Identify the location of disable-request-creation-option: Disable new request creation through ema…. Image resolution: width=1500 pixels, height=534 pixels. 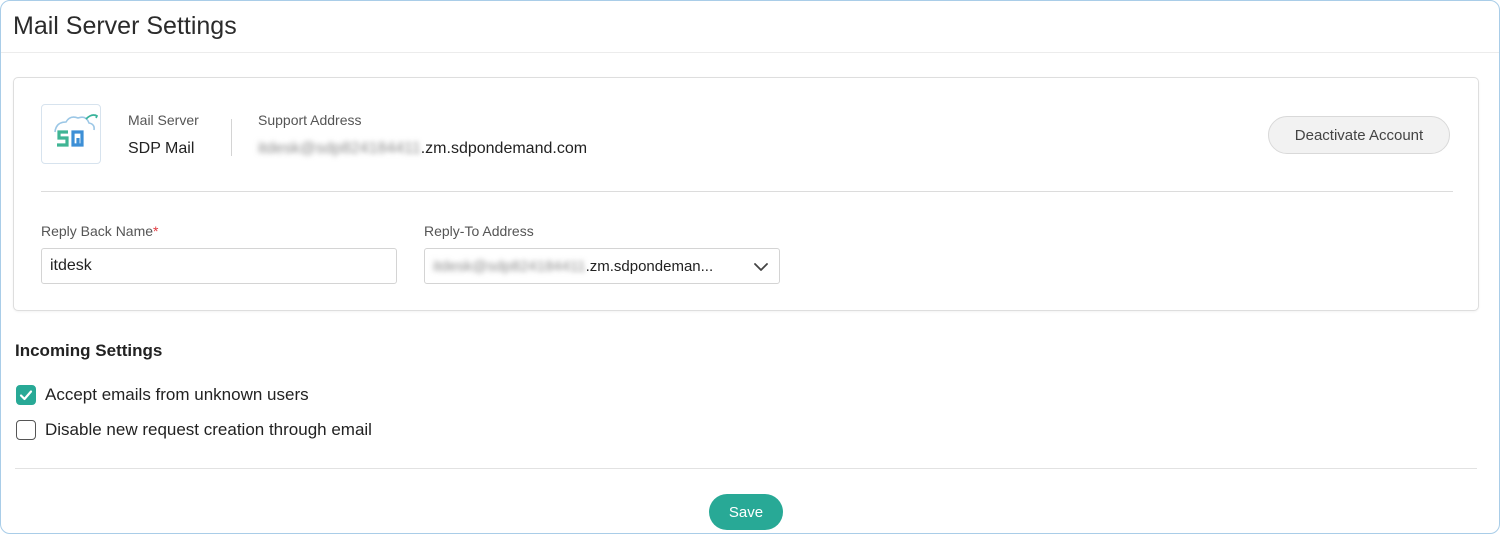
(194, 430).